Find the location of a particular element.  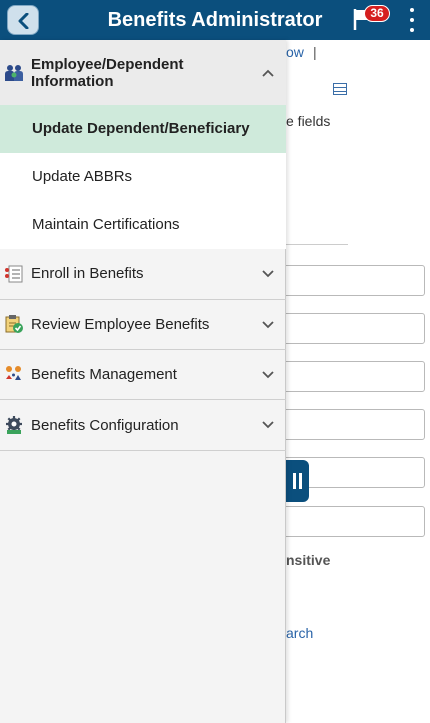

section-label: Employee/Dependent Information is located at coordinates (107, 73).